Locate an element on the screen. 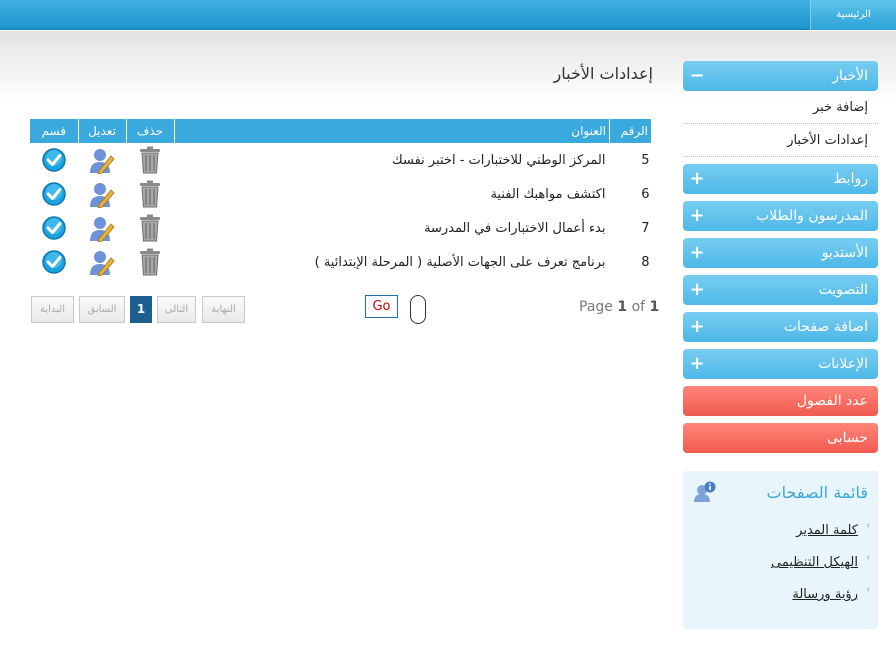 This screenshot has width=896, height=647. sidebar-item-label: حسابى is located at coordinates (847, 438).